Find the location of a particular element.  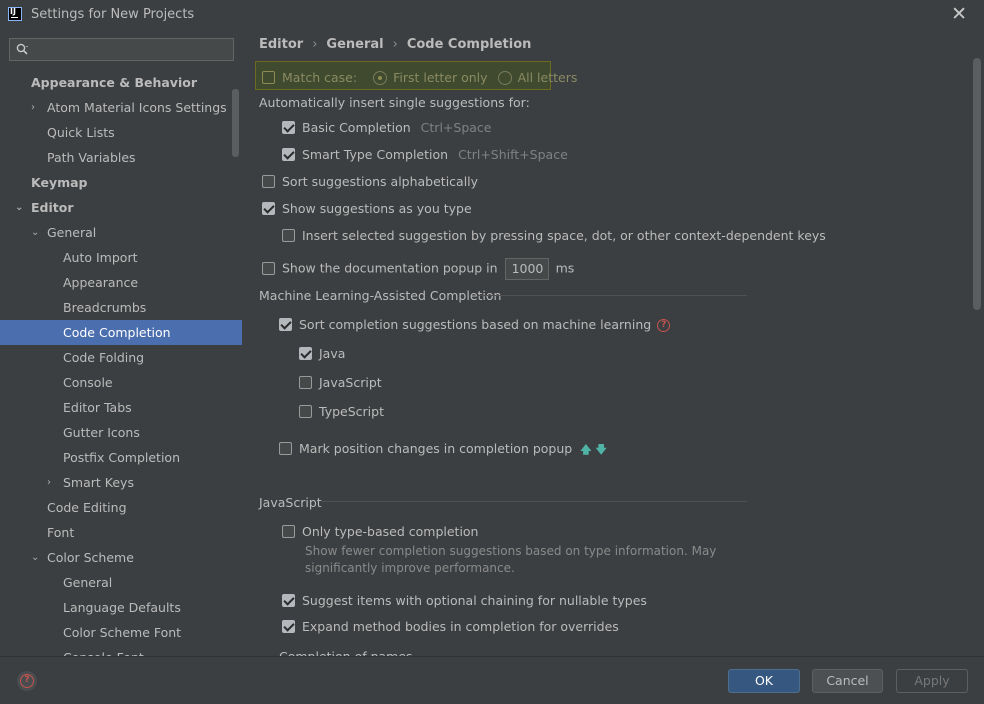

completion-of-names-title: Completion of names is located at coordinates (346, 652).